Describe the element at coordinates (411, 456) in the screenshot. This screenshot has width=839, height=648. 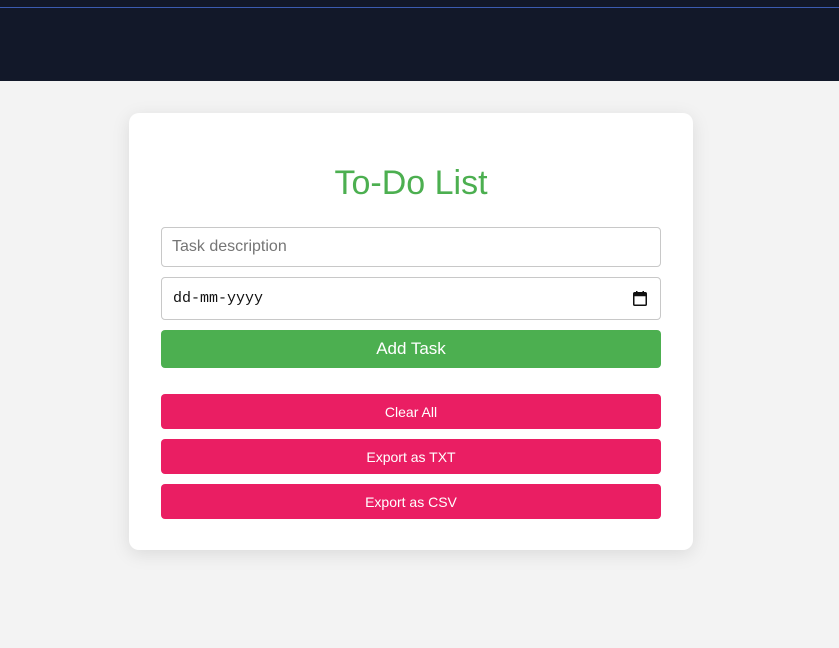
I see `export-txt-button: Export as TXT` at that location.